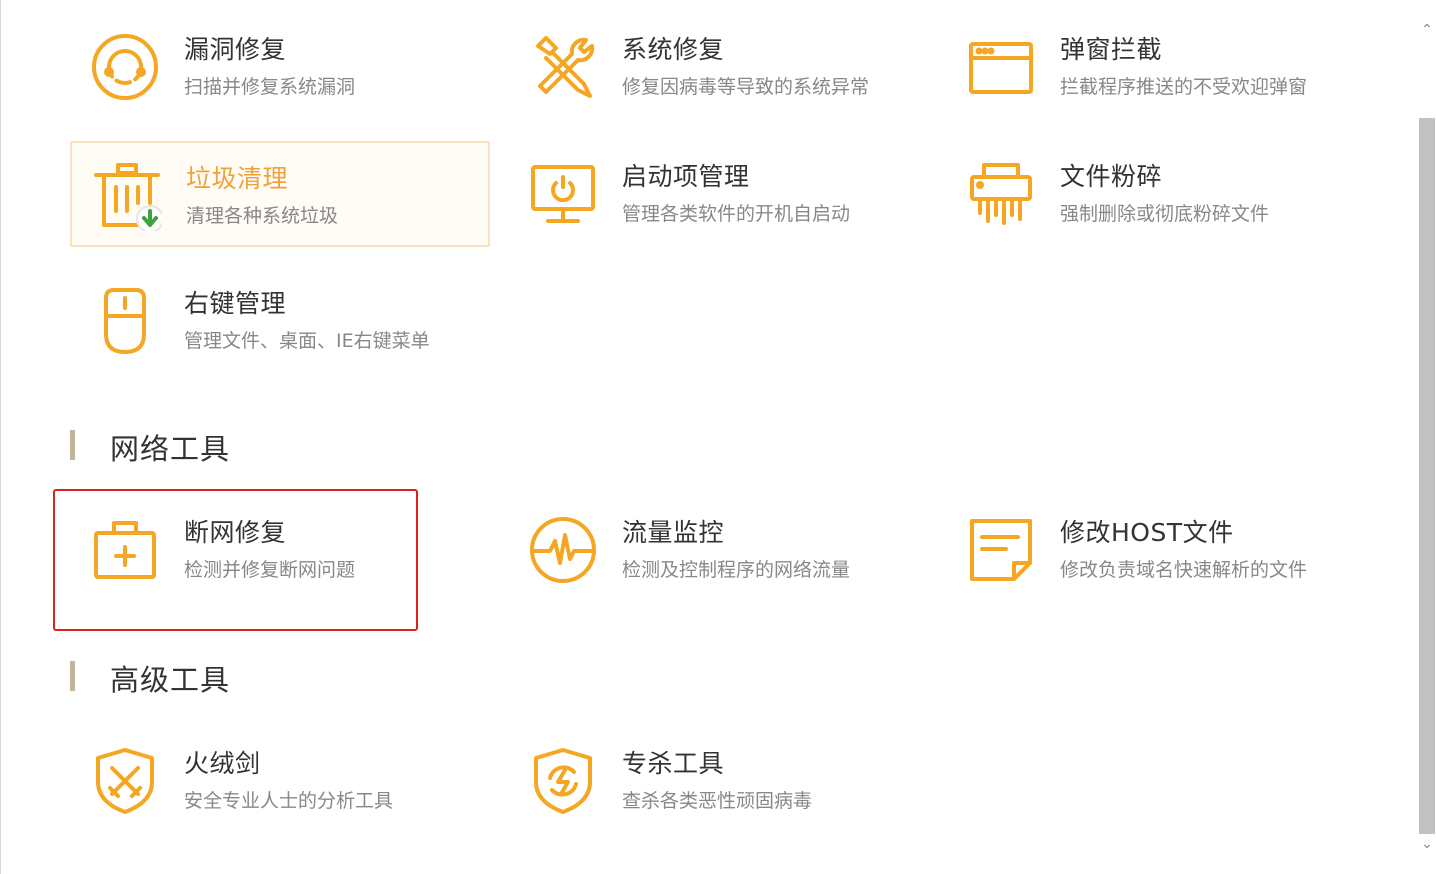 Image resolution: width=1436 pixels, height=874 pixels. Describe the element at coordinates (1184, 87) in the screenshot. I see `tool-desc: 拦截程序推送的不受欢迎弹窗` at that location.